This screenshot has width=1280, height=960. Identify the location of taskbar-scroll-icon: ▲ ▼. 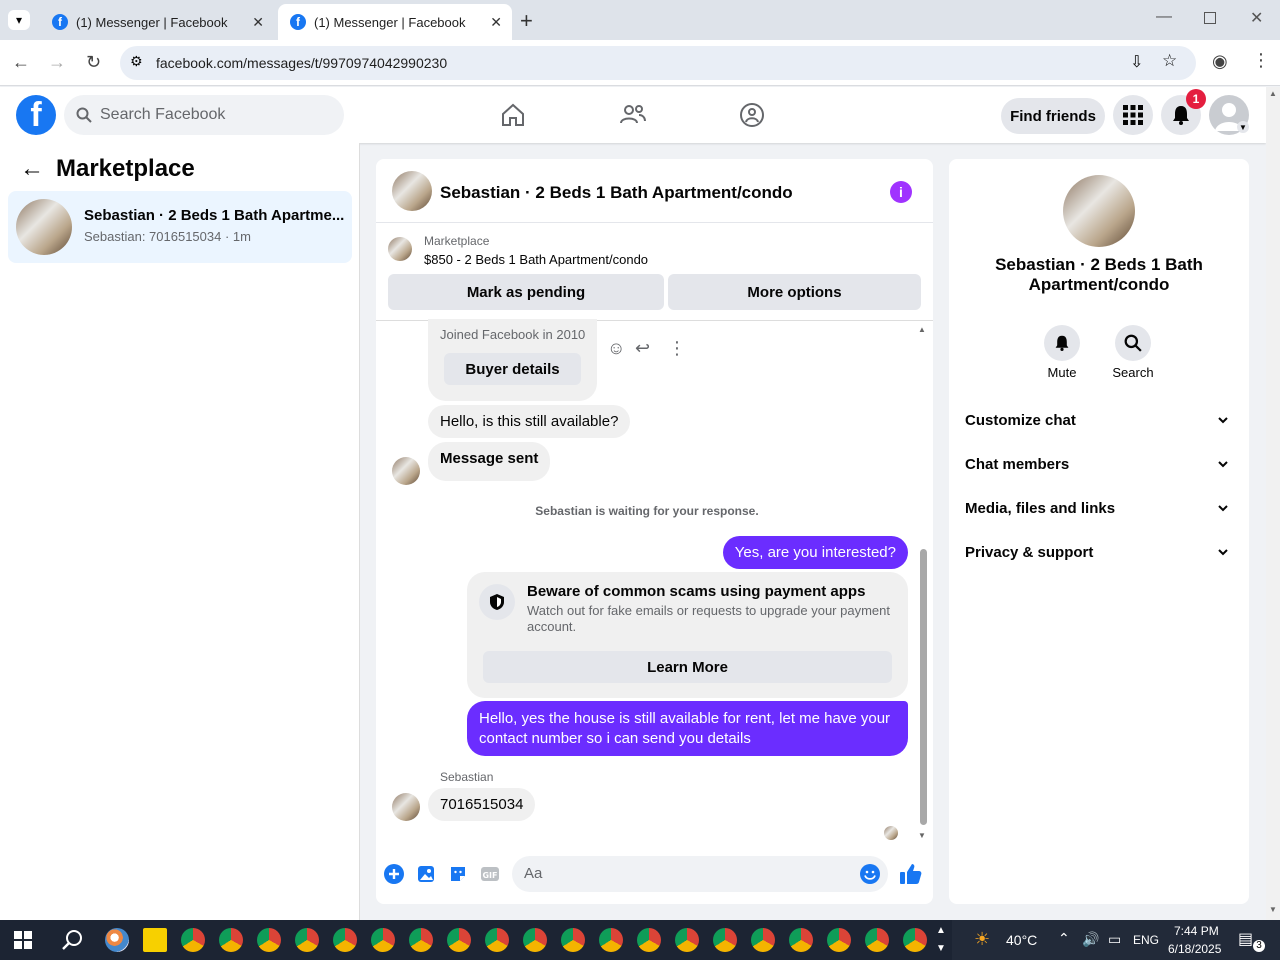
(941, 940).